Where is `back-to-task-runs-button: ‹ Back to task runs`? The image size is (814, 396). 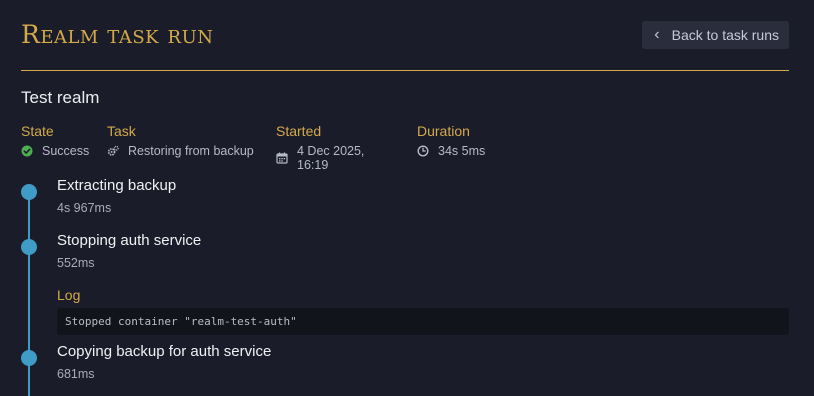 back-to-task-runs-button: ‹ Back to task runs is located at coordinates (715, 35).